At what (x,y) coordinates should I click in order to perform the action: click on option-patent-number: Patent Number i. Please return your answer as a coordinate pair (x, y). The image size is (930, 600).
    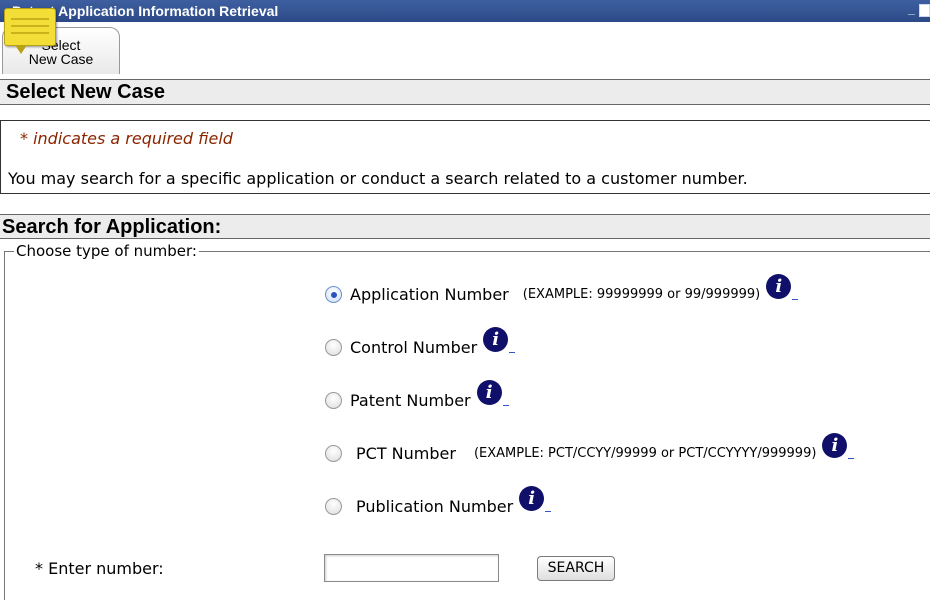
    Looking at the image, I should click on (417, 396).